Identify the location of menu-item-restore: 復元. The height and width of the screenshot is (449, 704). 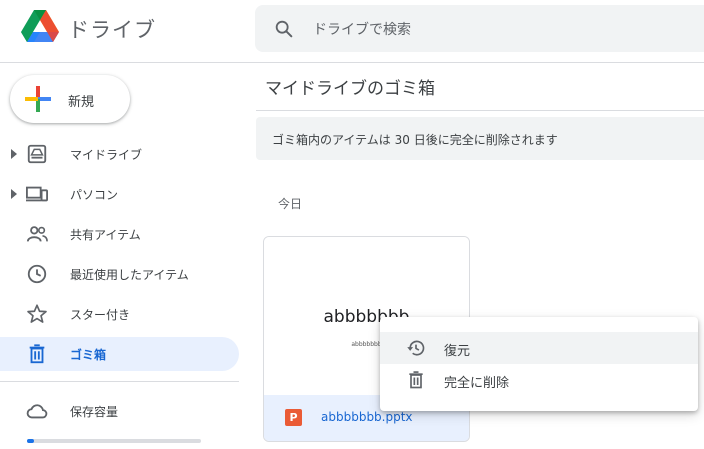
(539, 348).